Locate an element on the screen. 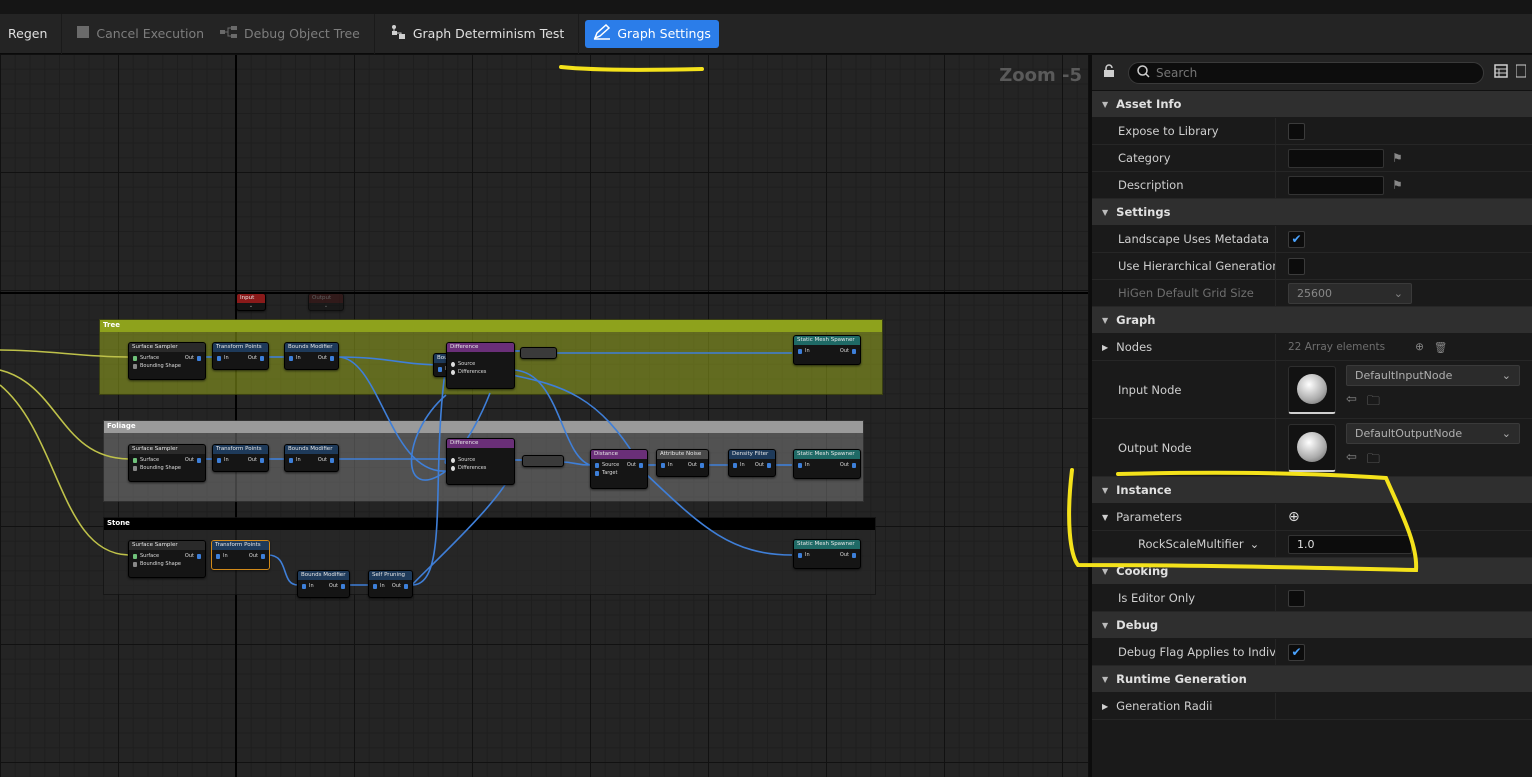 The width and height of the screenshot is (1532, 777). node-transform-points-stone: Transform Points In Out is located at coordinates (240, 555).